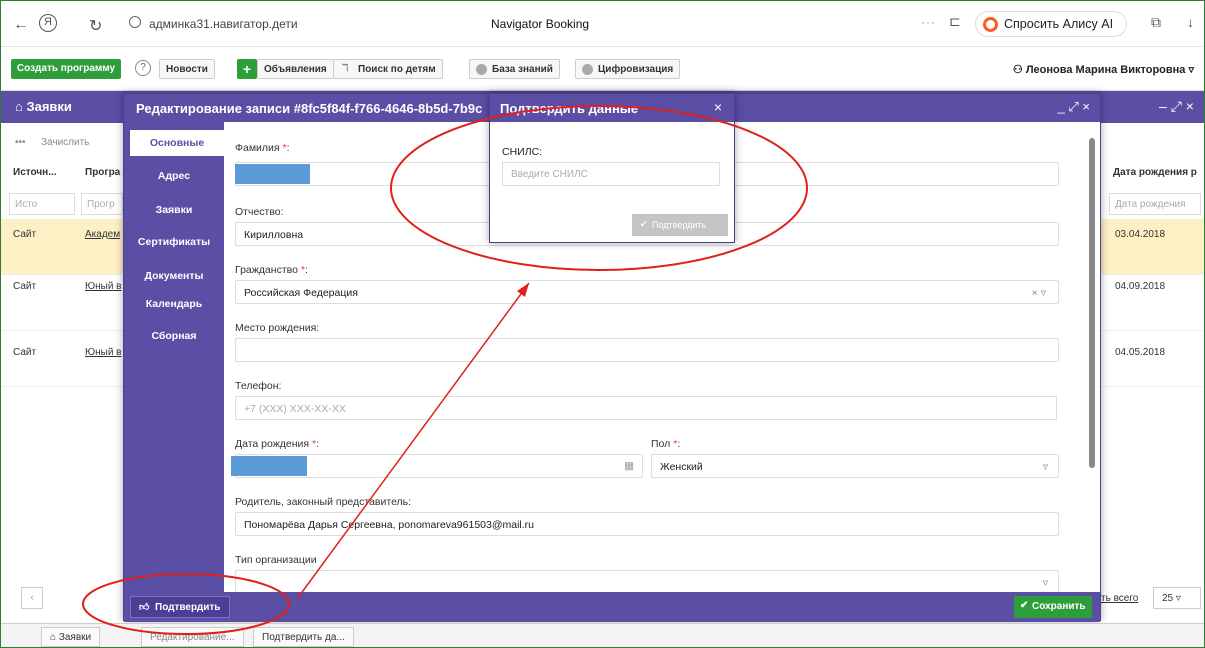 The image size is (1205, 648). What do you see at coordinates (629, 466) in the screenshot?
I see `calendar-icon: ▦` at bounding box center [629, 466].